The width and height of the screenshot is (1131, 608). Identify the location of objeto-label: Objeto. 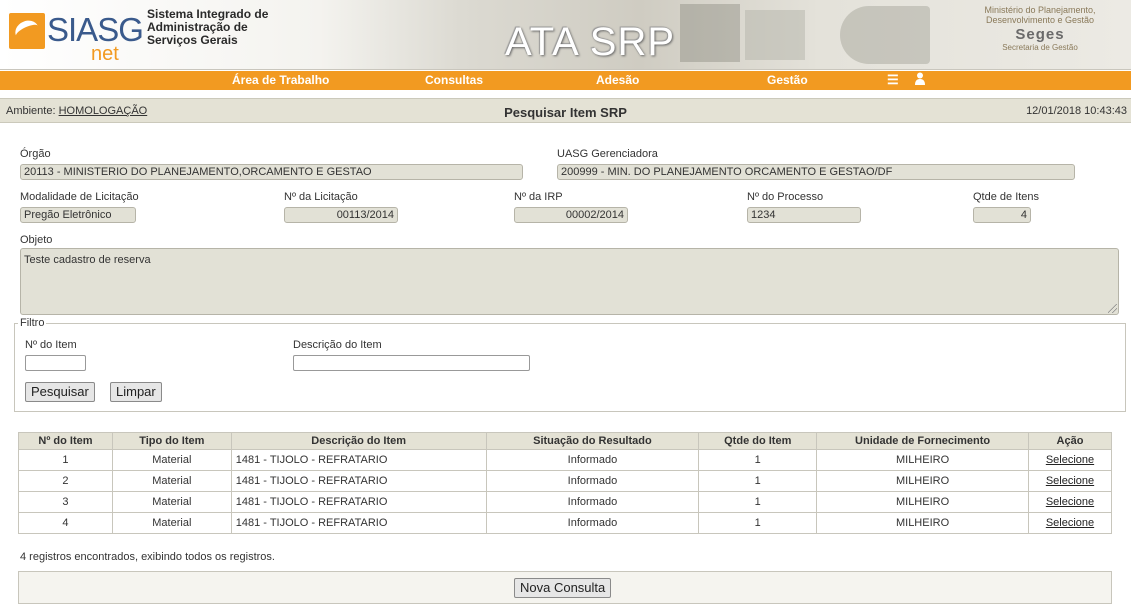
(36, 240).